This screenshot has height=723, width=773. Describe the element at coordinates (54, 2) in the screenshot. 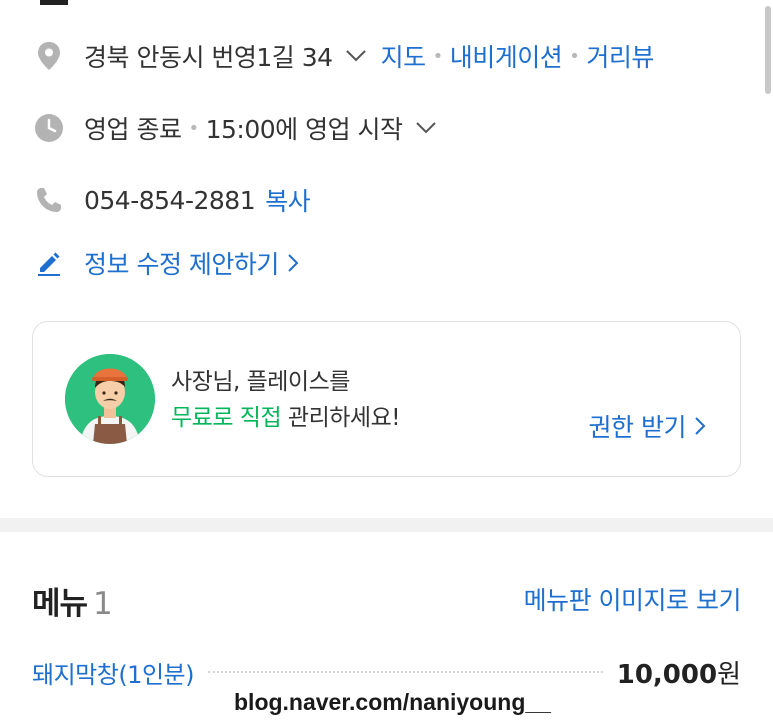

I see `top-cut-element` at that location.